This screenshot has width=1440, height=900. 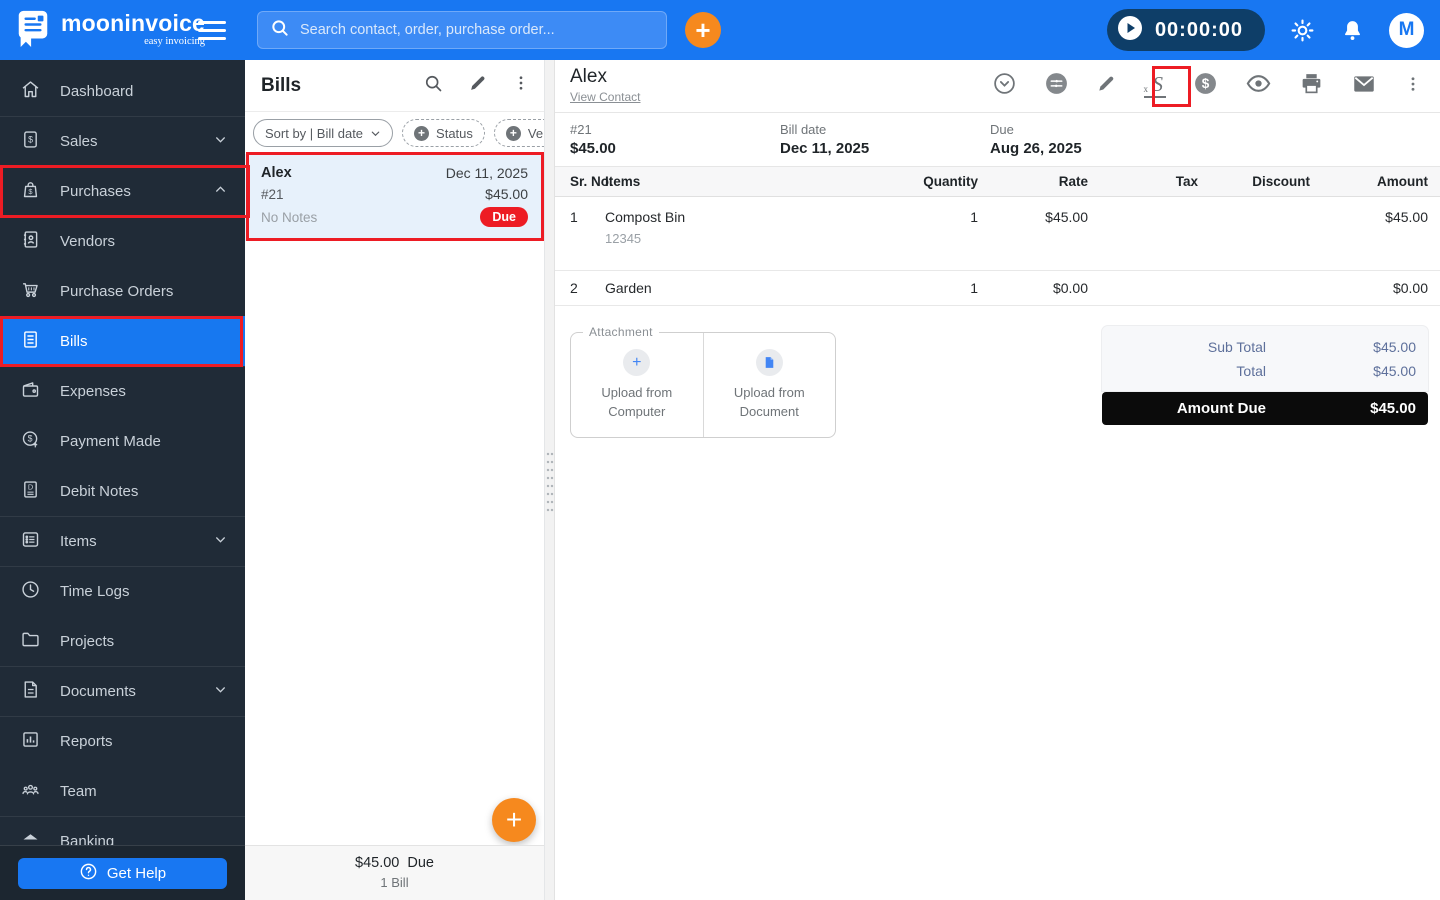 What do you see at coordinates (1410, 288) in the screenshot?
I see `cell-amount: $0.00` at bounding box center [1410, 288].